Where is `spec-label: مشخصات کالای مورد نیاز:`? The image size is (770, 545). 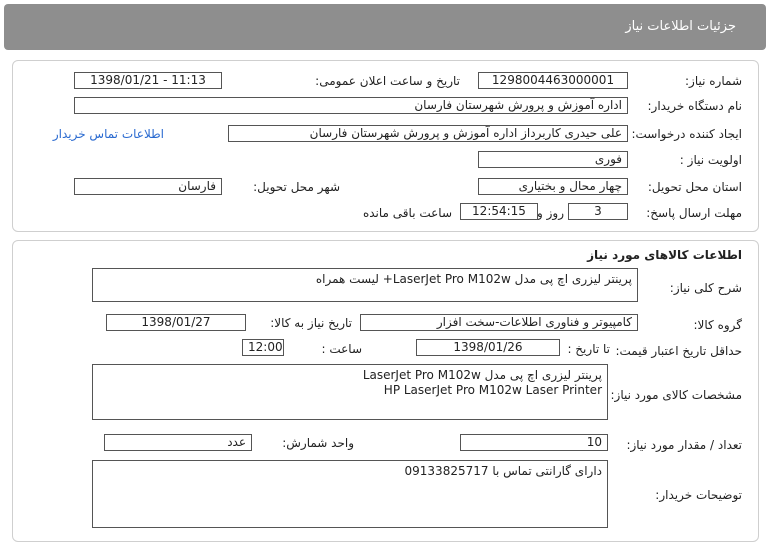 spec-label: مشخصات کالای مورد نیاز: is located at coordinates (676, 395).